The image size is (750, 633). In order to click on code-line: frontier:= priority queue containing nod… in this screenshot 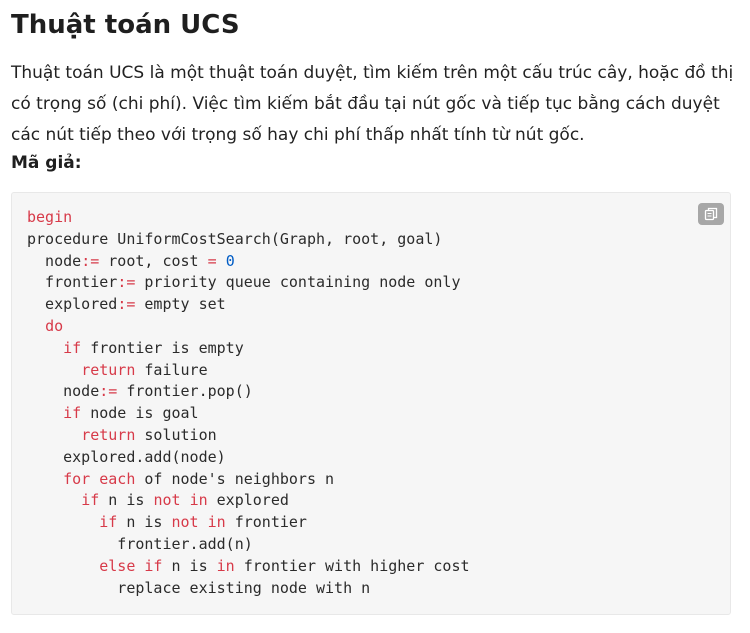, I will do `click(244, 282)`.